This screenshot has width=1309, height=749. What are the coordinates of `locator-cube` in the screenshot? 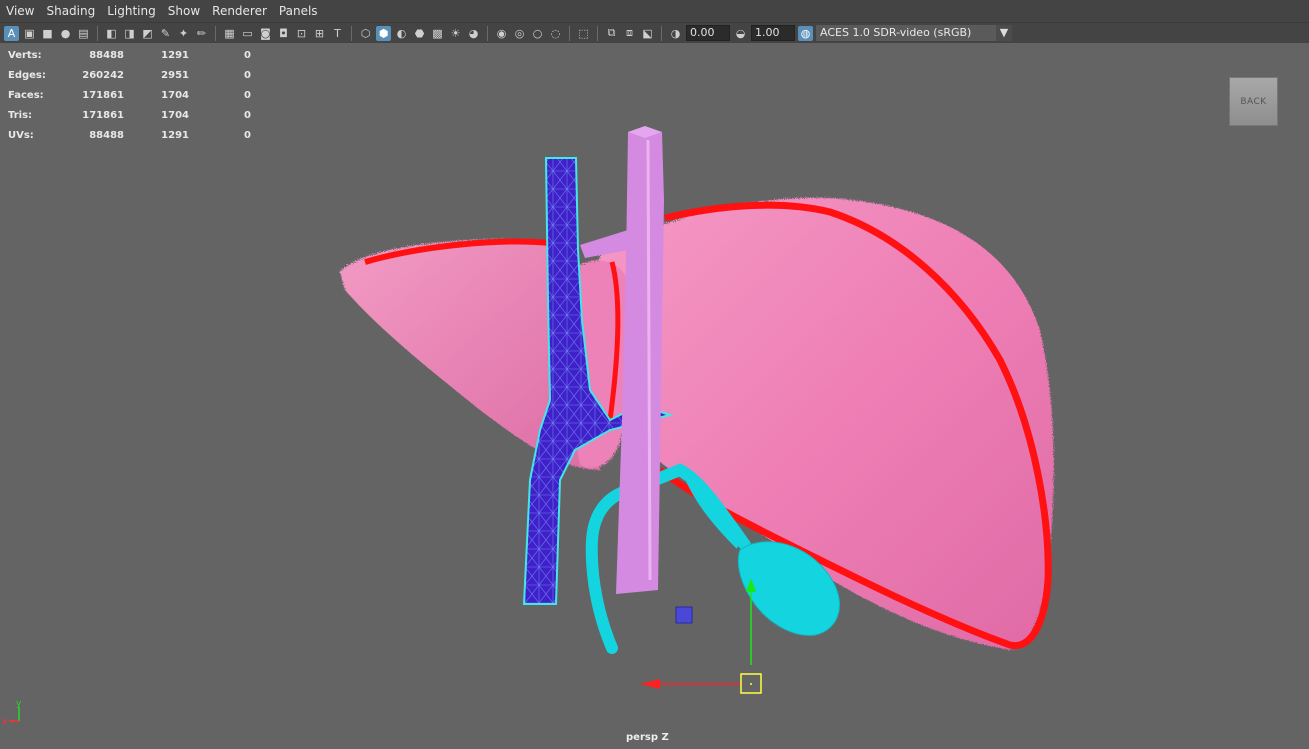 It's located at (684, 615).